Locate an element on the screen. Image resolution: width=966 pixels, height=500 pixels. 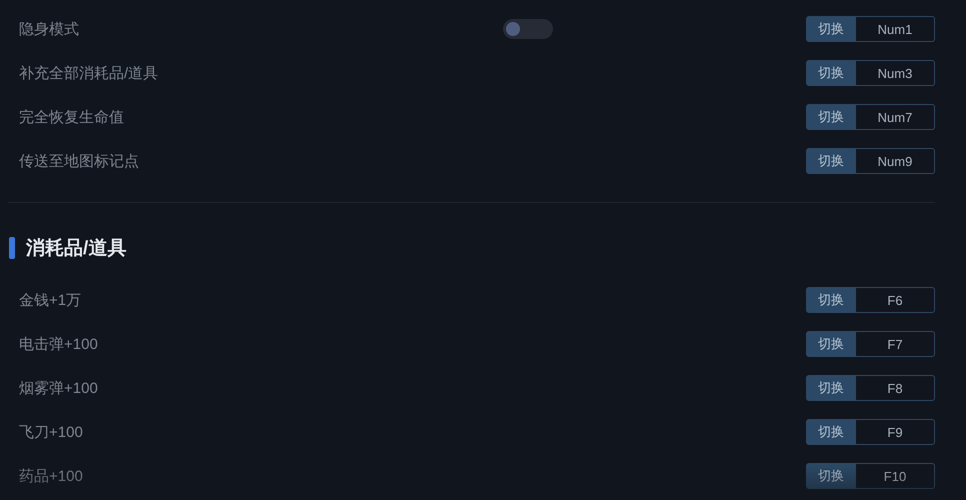
hotkey-field: F9 is located at coordinates (895, 432).